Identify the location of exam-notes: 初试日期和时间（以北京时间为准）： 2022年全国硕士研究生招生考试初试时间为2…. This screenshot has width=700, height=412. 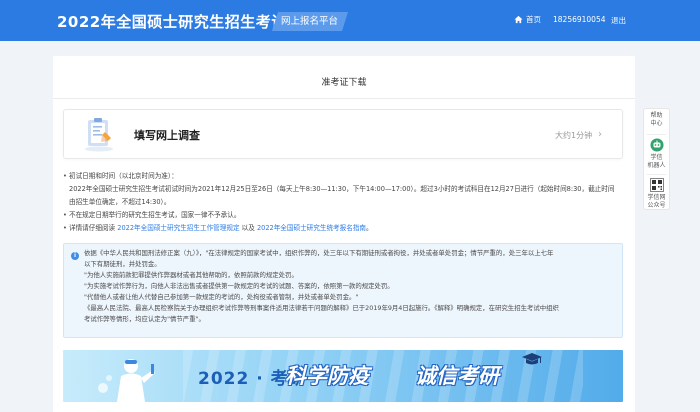
(345, 202).